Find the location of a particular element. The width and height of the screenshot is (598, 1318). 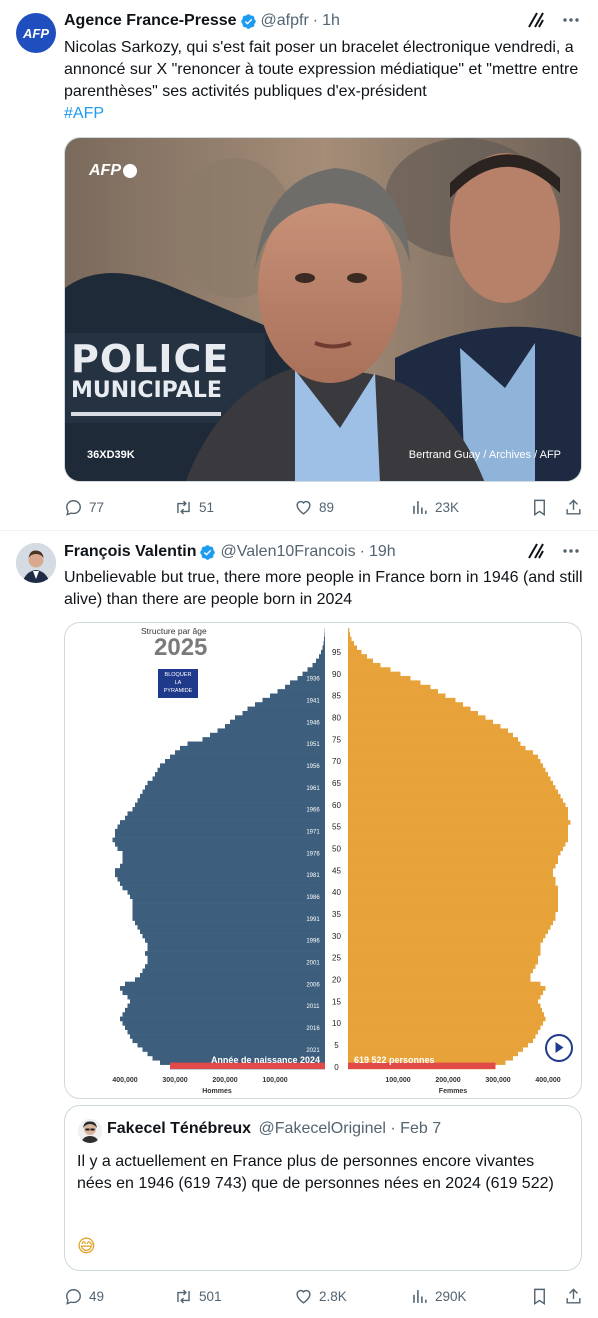

reply-button: 49 is located at coordinates (119, 1296).